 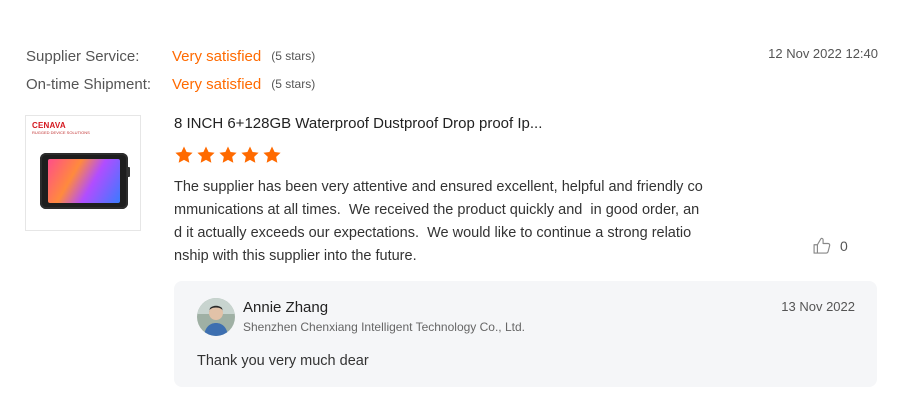 What do you see at coordinates (822, 246) in the screenshot?
I see `thumbs-up-icon` at bounding box center [822, 246].